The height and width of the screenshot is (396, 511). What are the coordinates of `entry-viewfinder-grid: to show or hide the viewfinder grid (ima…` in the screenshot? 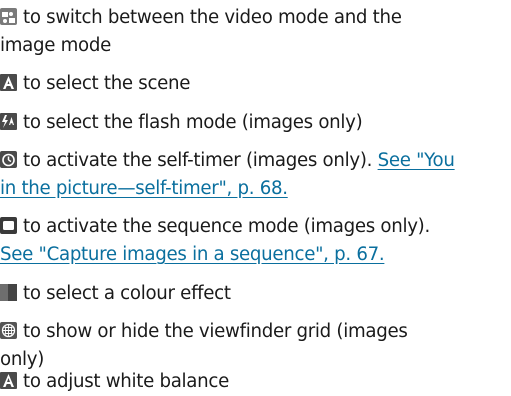 It's located at (204, 332).